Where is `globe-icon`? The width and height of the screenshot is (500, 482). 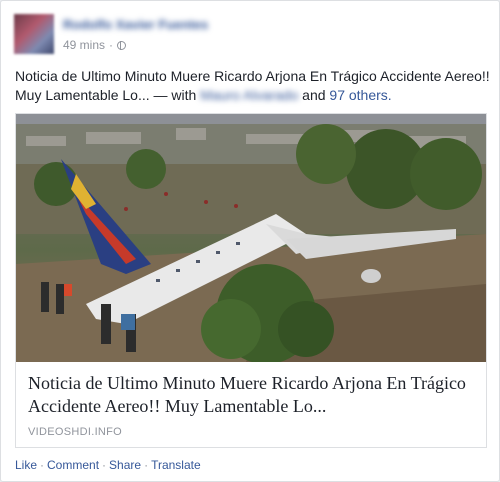
globe-icon is located at coordinates (122, 45).